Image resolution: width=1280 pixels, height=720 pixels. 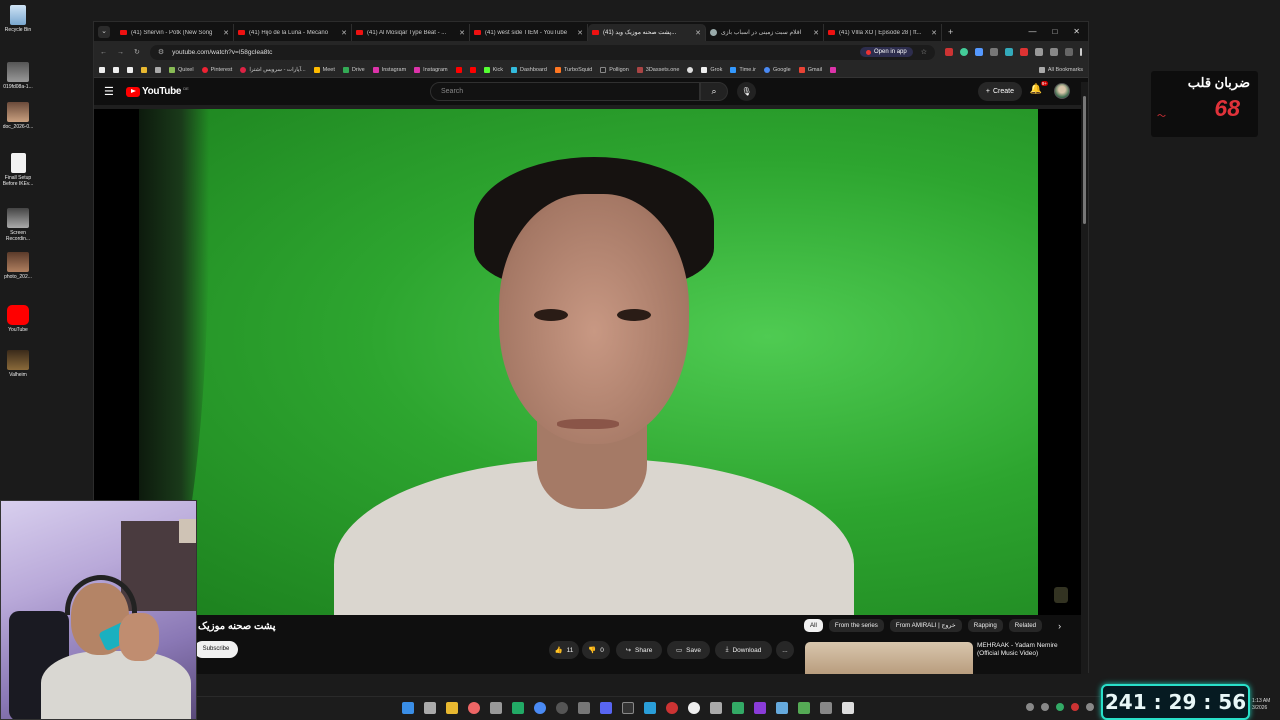 What do you see at coordinates (474, 708) in the screenshot?
I see `search-app-icon` at bounding box center [474, 708].